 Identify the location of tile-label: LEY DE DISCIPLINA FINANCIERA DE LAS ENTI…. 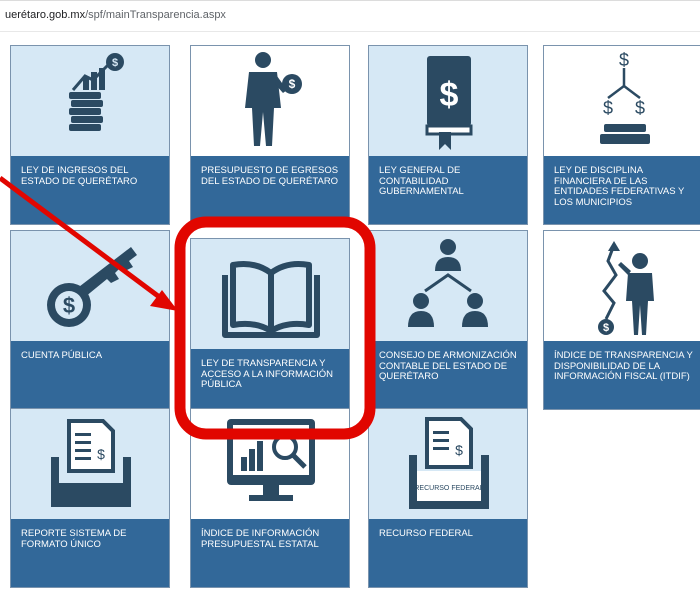
(619, 186).